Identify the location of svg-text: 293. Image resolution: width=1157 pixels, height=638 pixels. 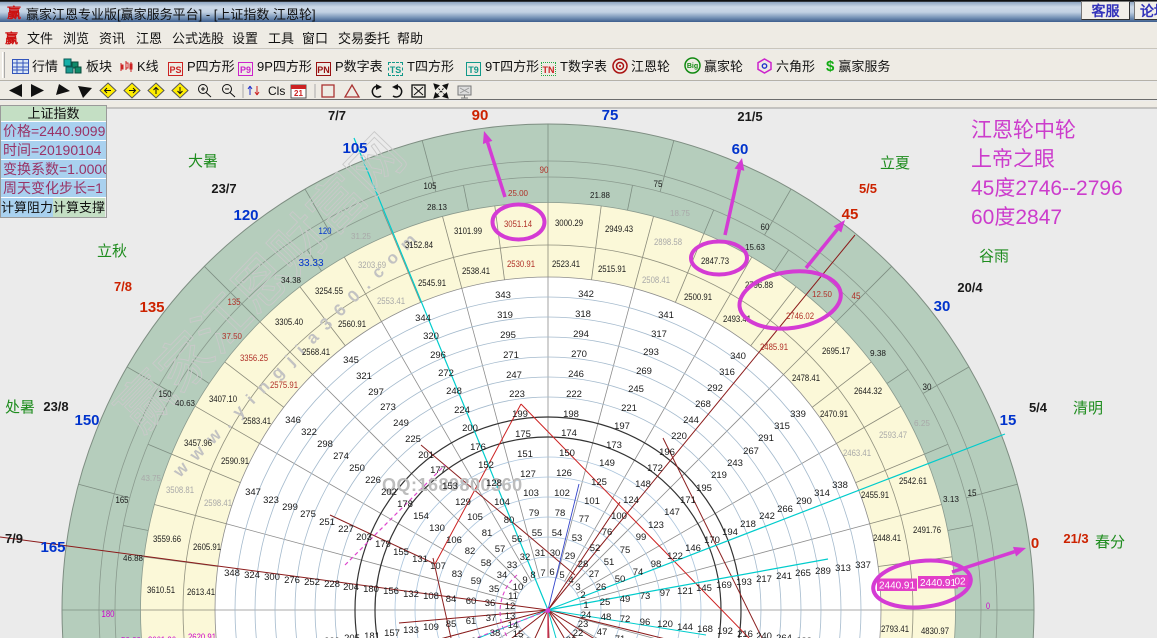
(651, 352).